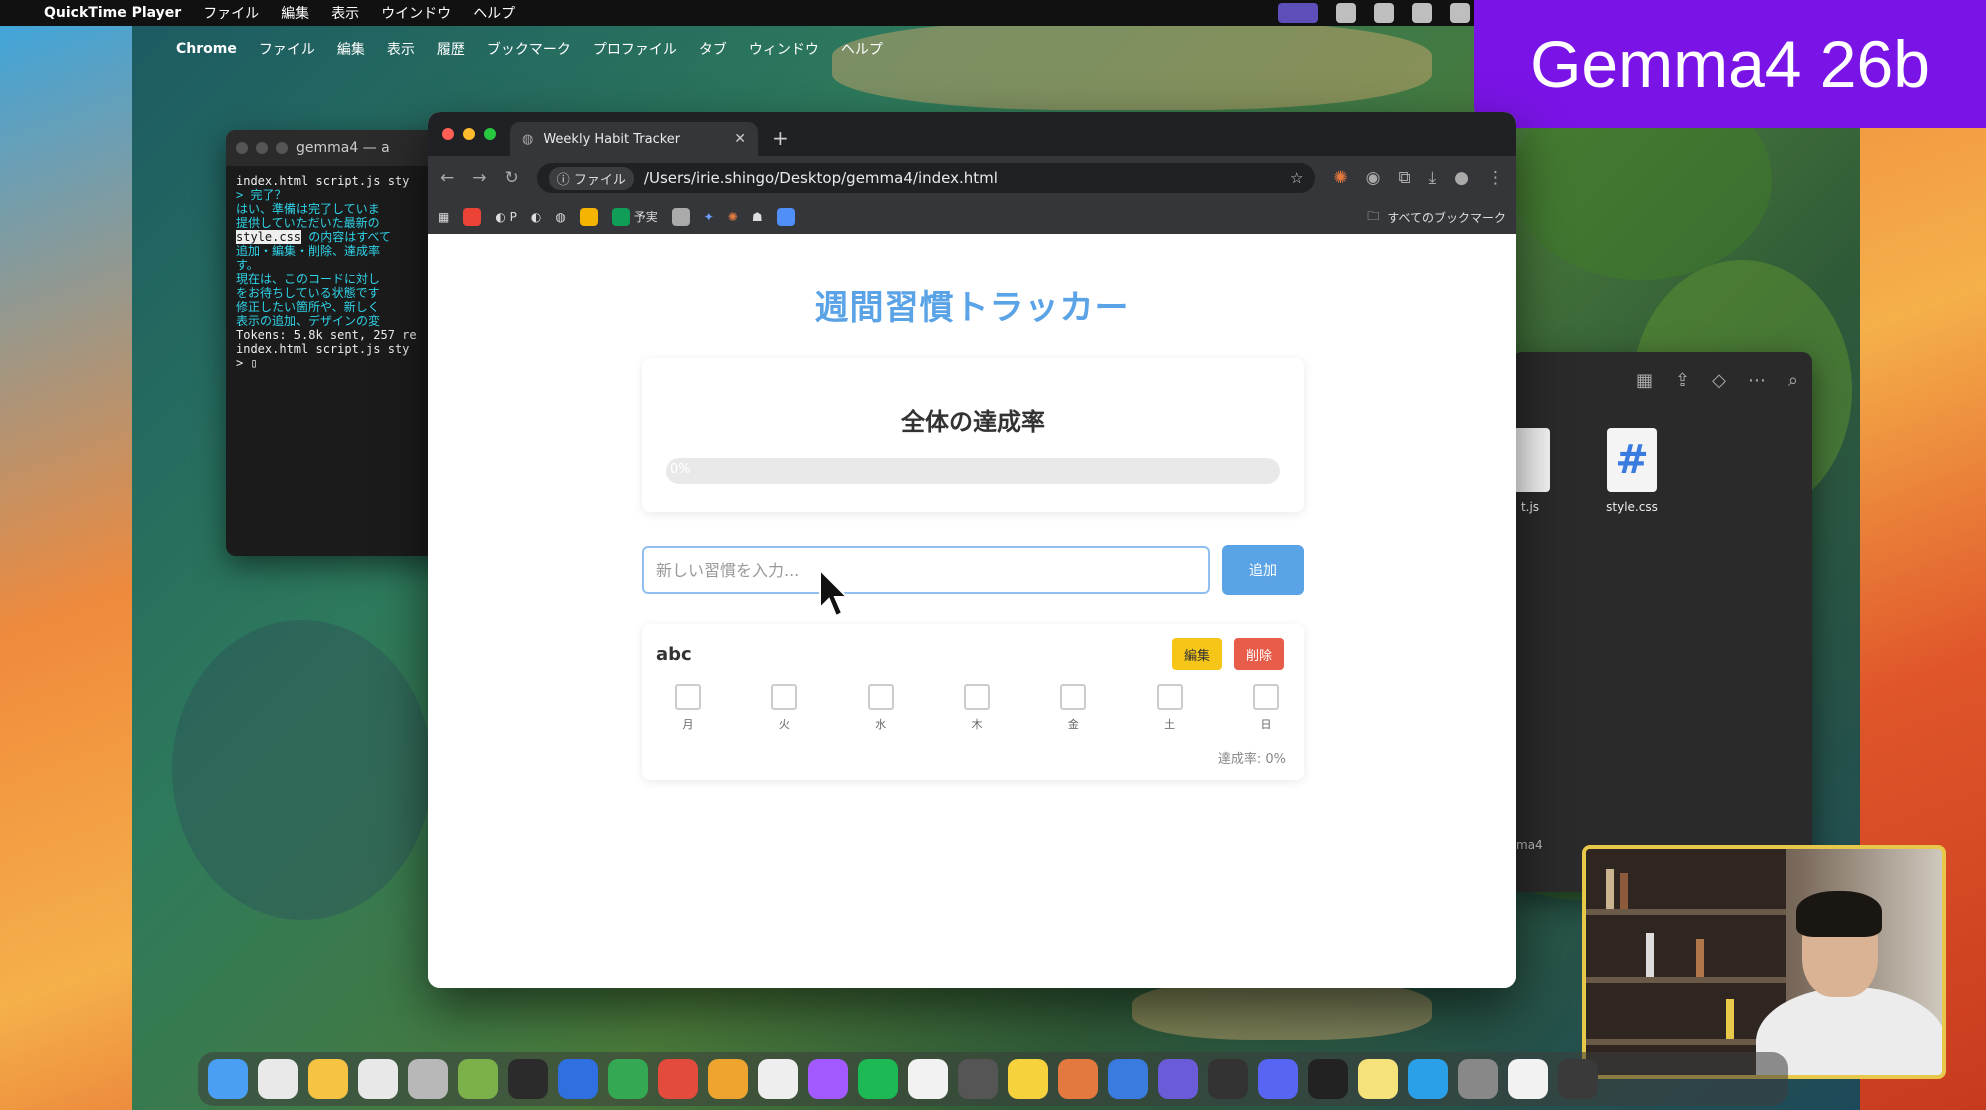 This screenshot has height=1110, width=1986. Describe the element at coordinates (591, 178) in the screenshot. I see `site-info-chip: ⓘ ファイル` at that location.